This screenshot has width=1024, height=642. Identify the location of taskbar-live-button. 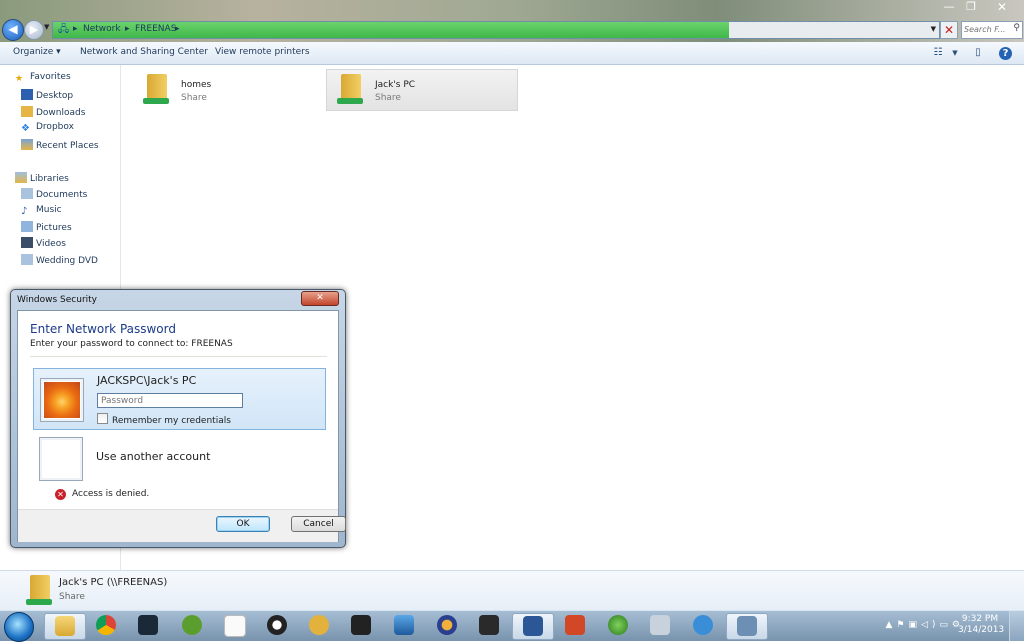
(361, 625).